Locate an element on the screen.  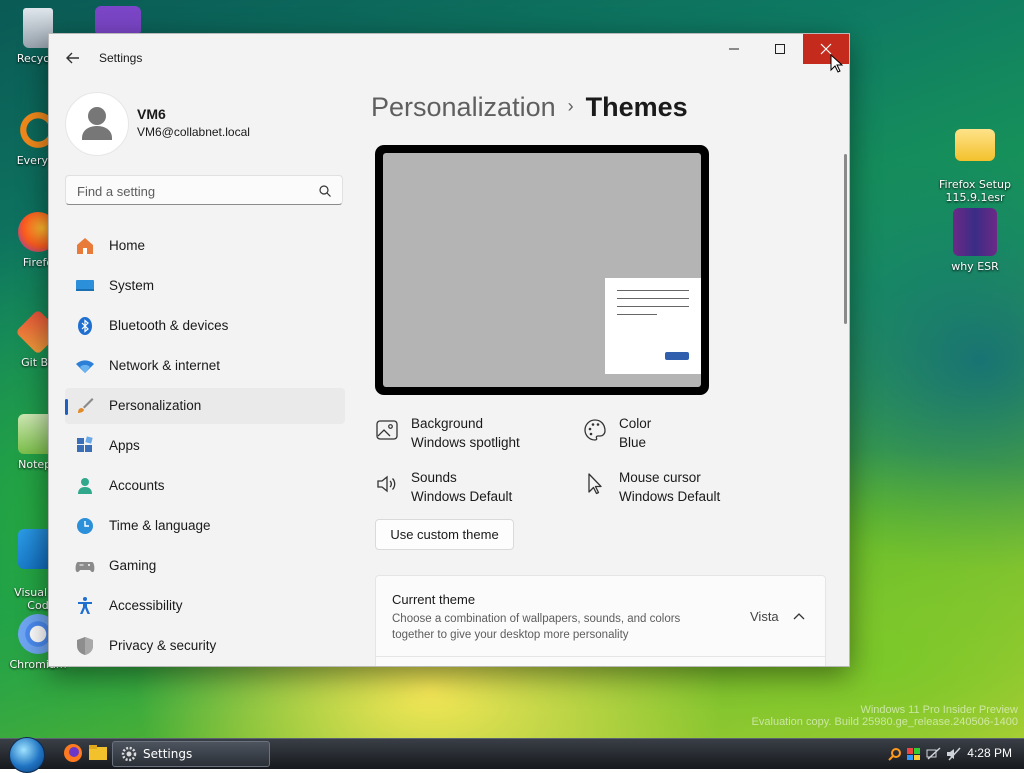
search-tray-icon is located at coordinates (895, 754).